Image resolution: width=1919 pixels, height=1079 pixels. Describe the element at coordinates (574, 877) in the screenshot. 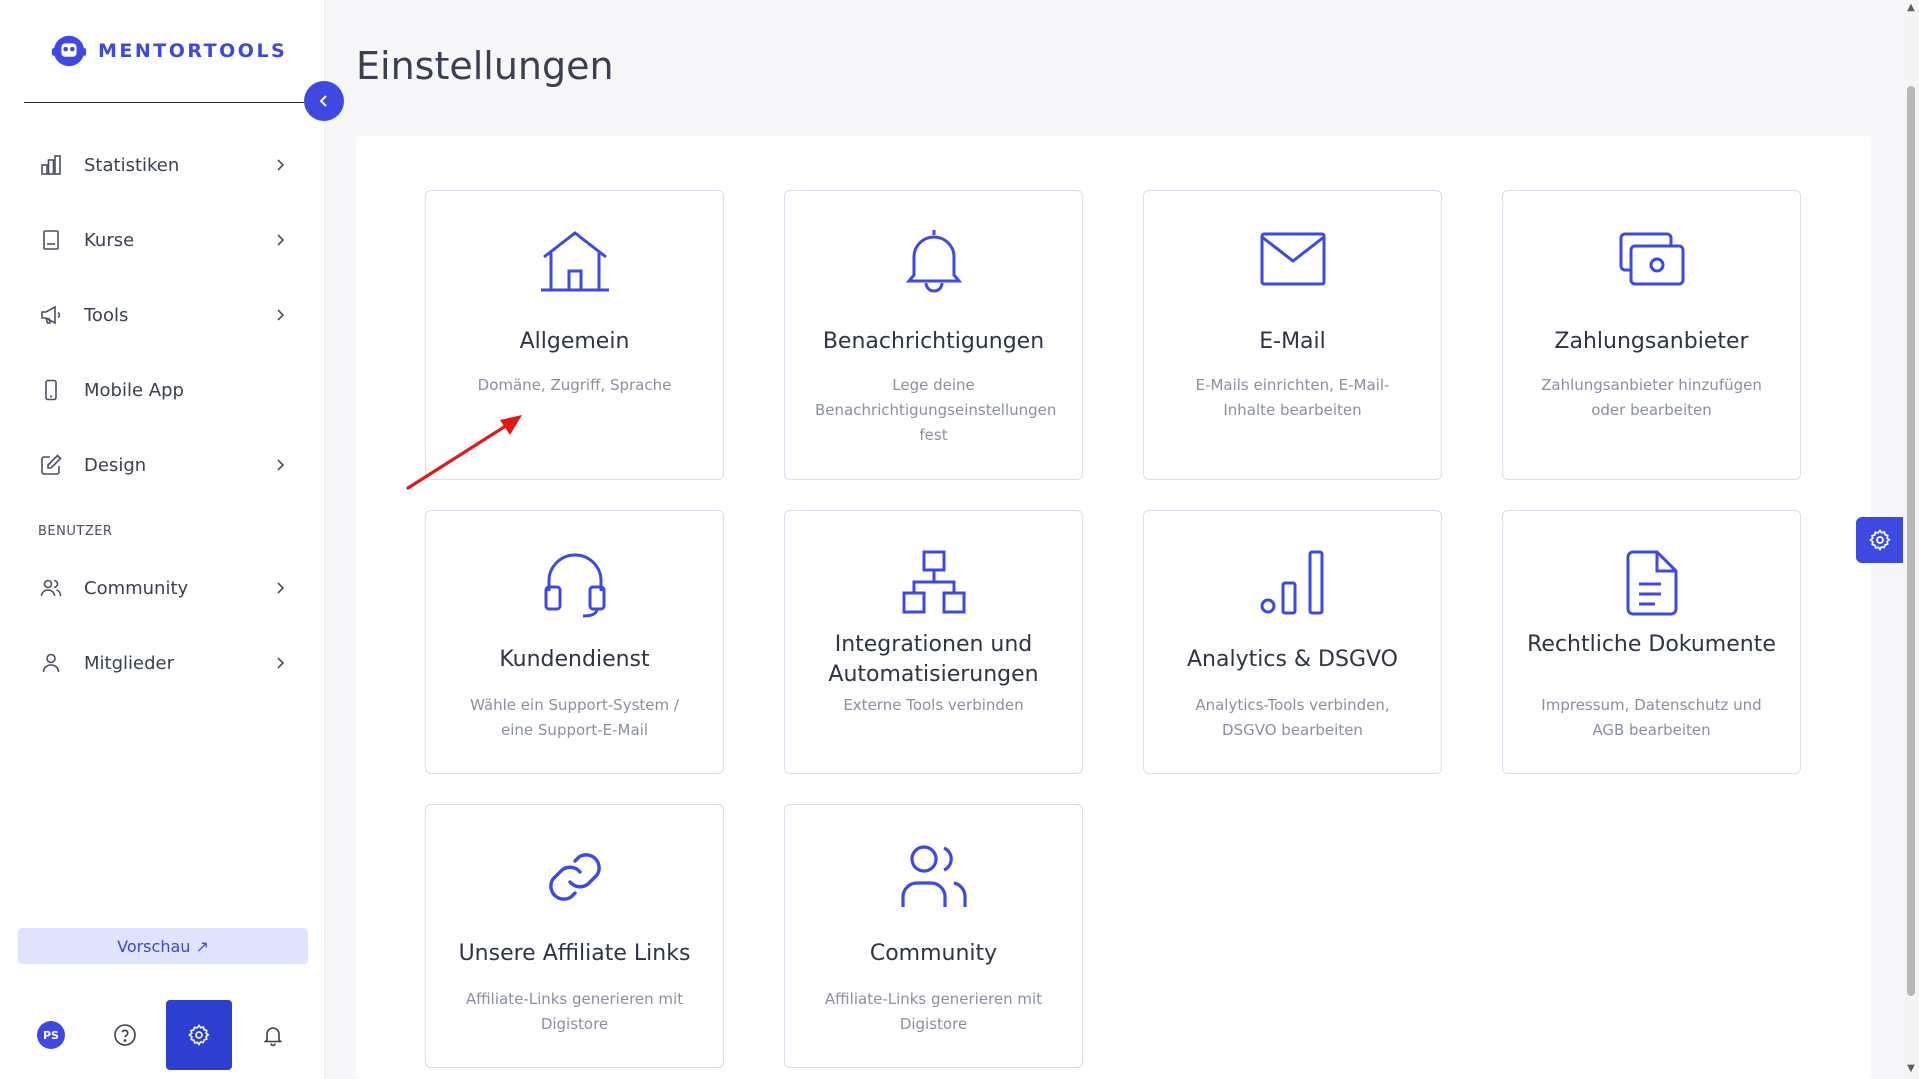

I see `link-icon` at that location.